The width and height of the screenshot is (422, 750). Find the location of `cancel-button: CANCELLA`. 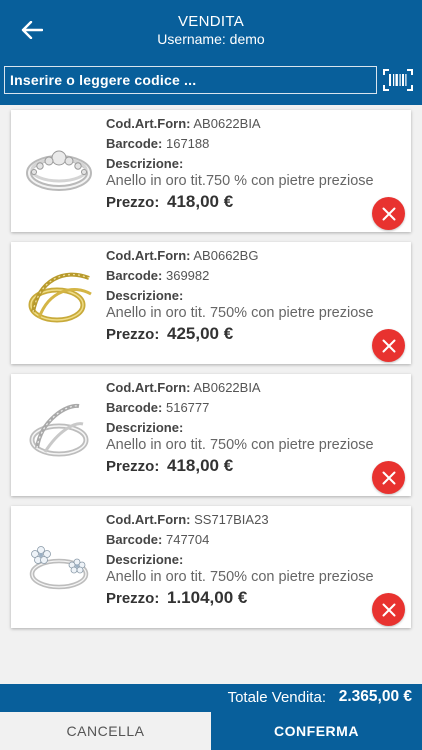

cancel-button: CANCELLA is located at coordinates (105, 731).